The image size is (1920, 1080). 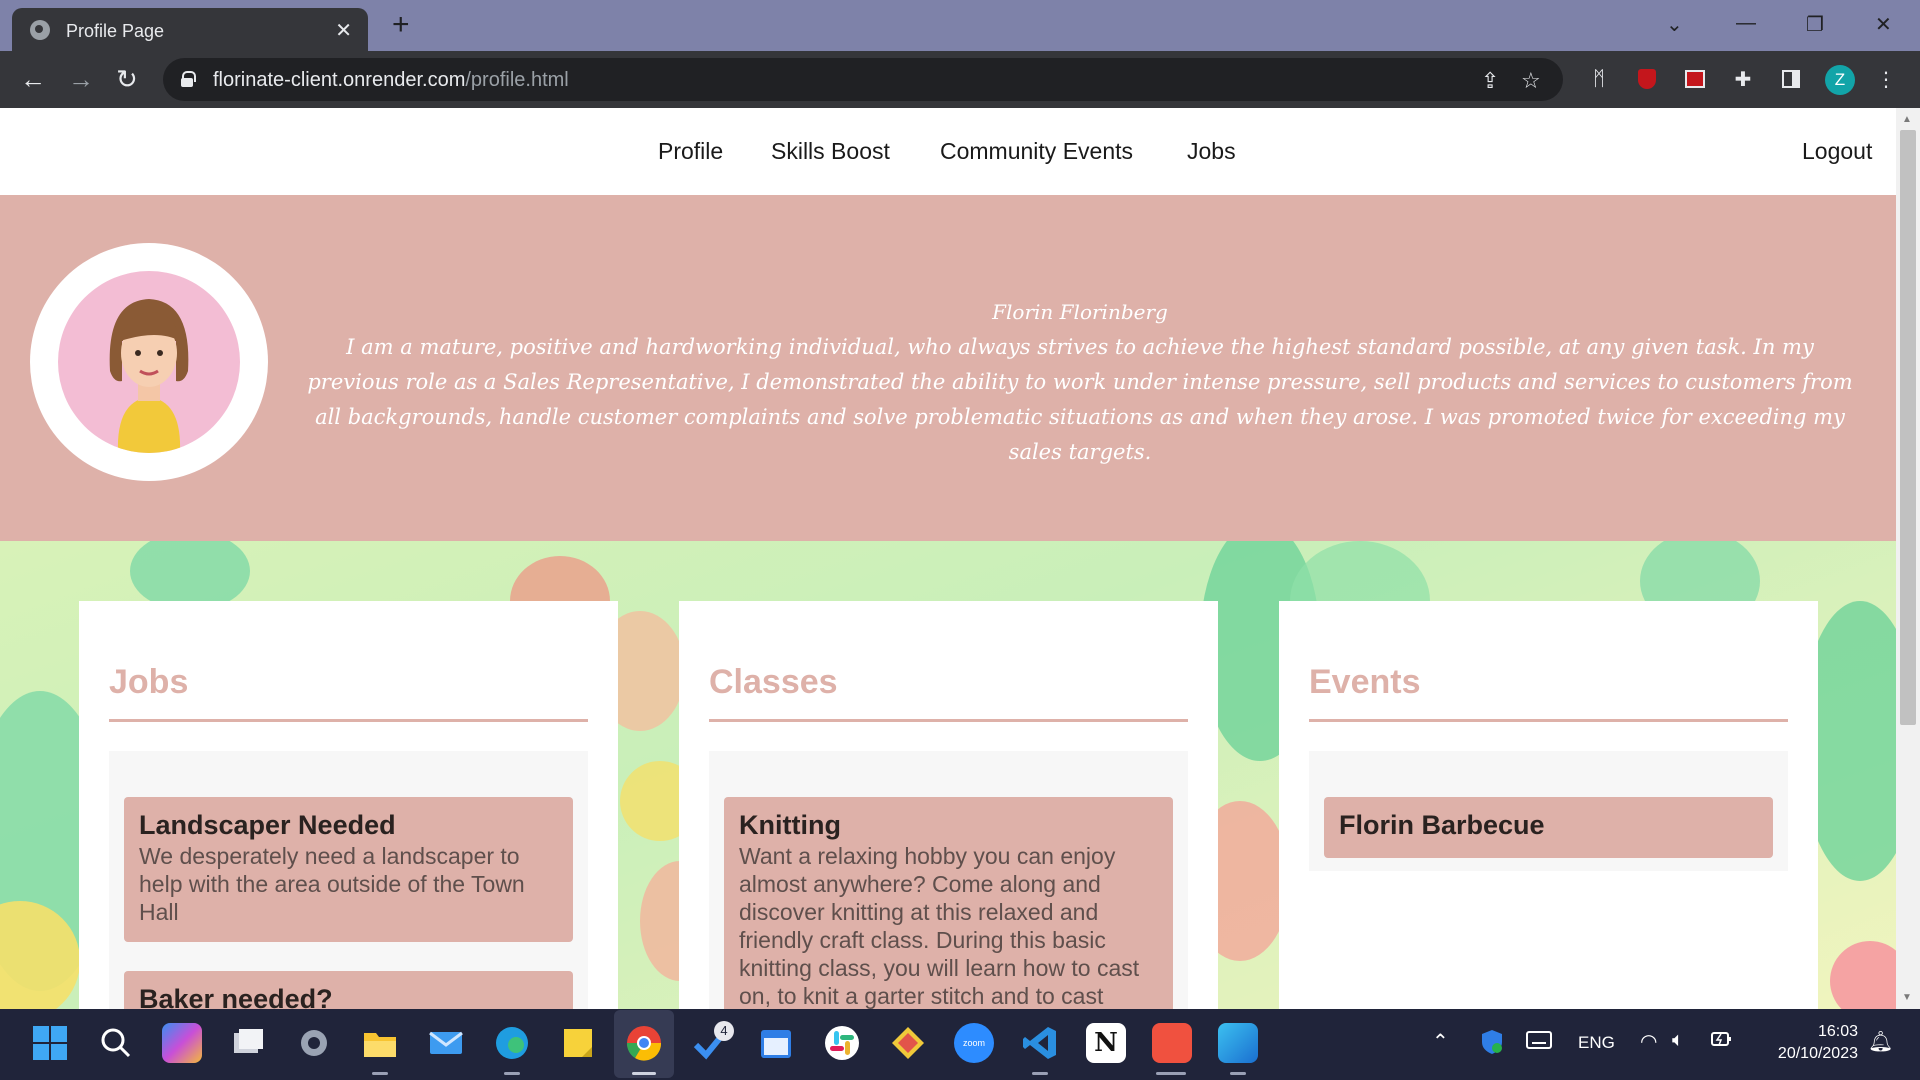 I want to click on malwarebytes-extension-icon: ᛗ, so click(x=1599, y=79).